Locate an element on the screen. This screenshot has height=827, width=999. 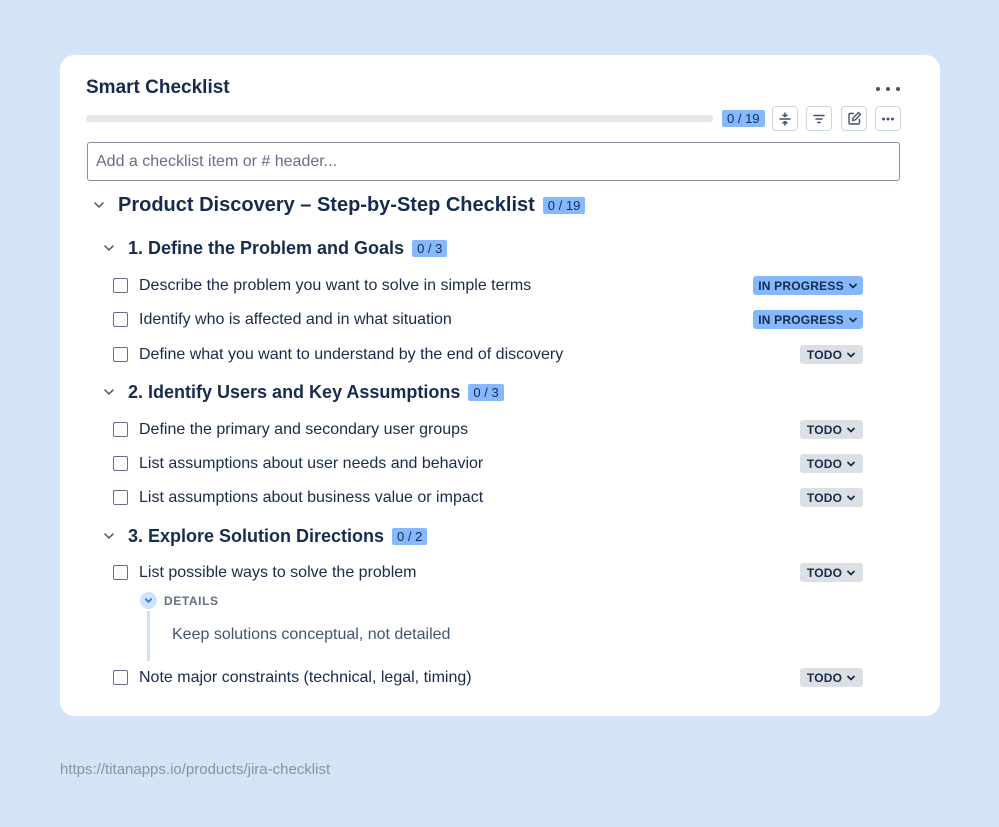
more-horizontal-icon is located at coordinates (888, 118).